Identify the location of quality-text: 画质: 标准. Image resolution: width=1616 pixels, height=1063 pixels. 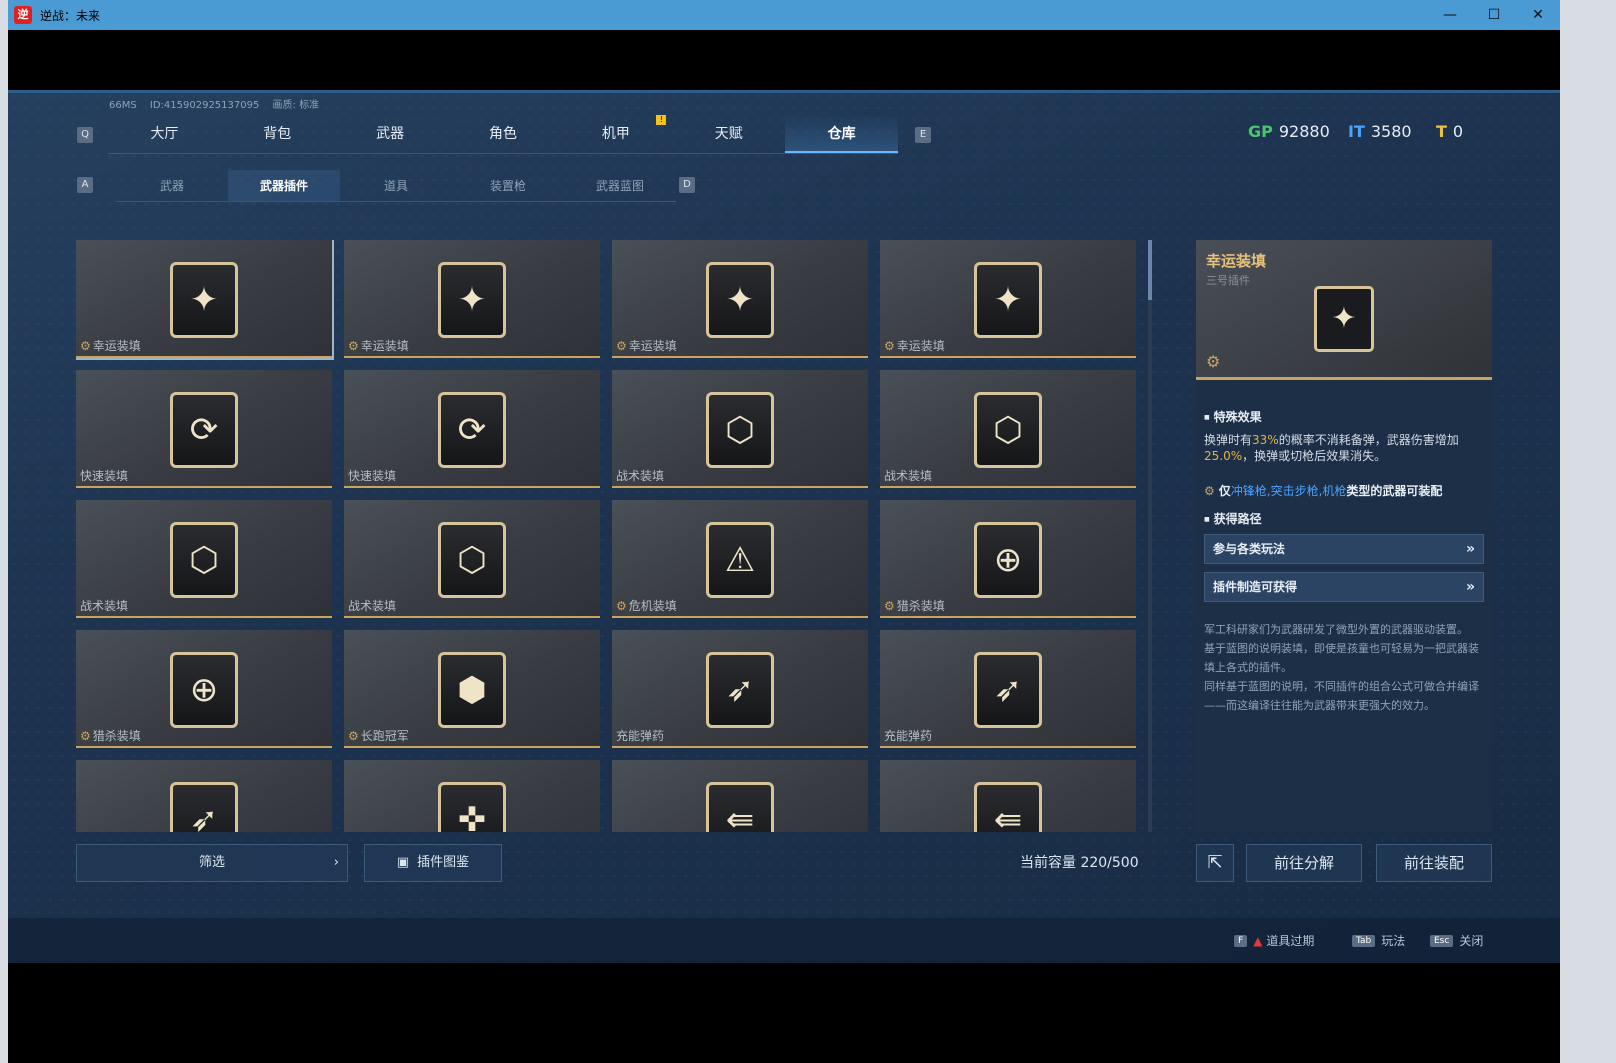
(296, 105).